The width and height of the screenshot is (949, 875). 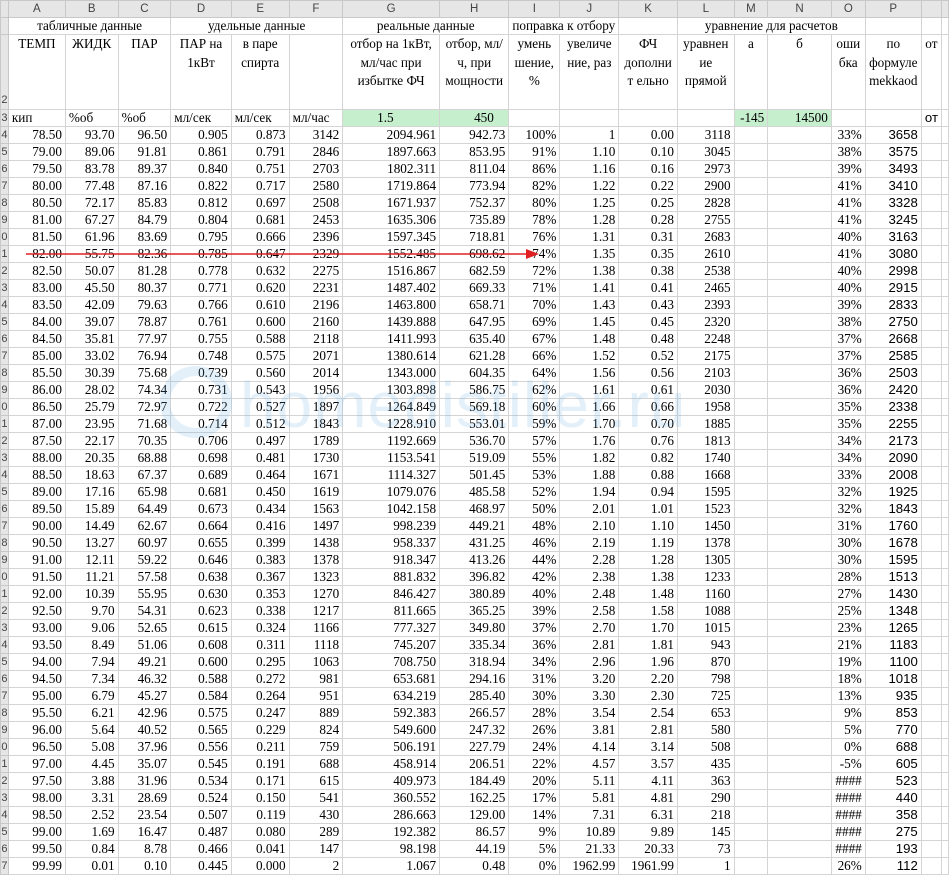 I want to click on cell-g: 192.382, so click(x=391, y=832).